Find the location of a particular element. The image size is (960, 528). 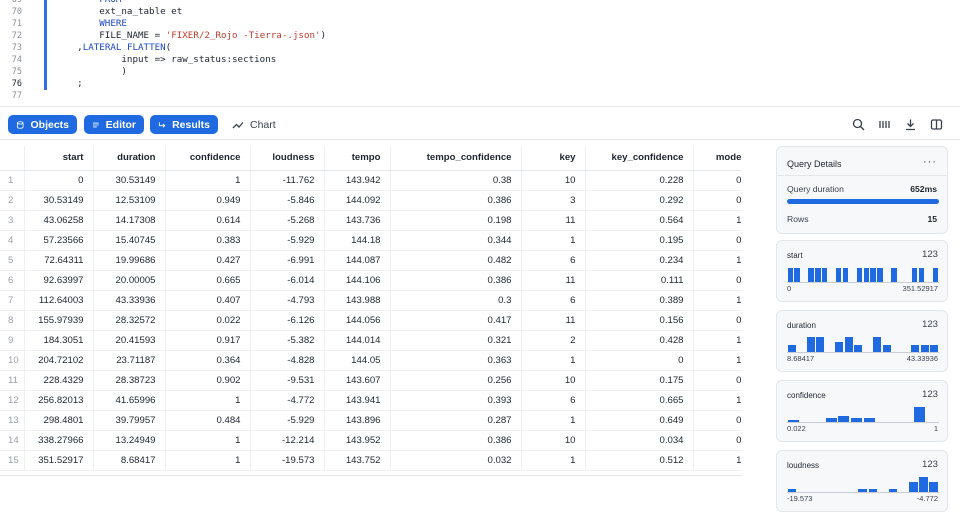

column-header-duration: duration is located at coordinates (129, 158).